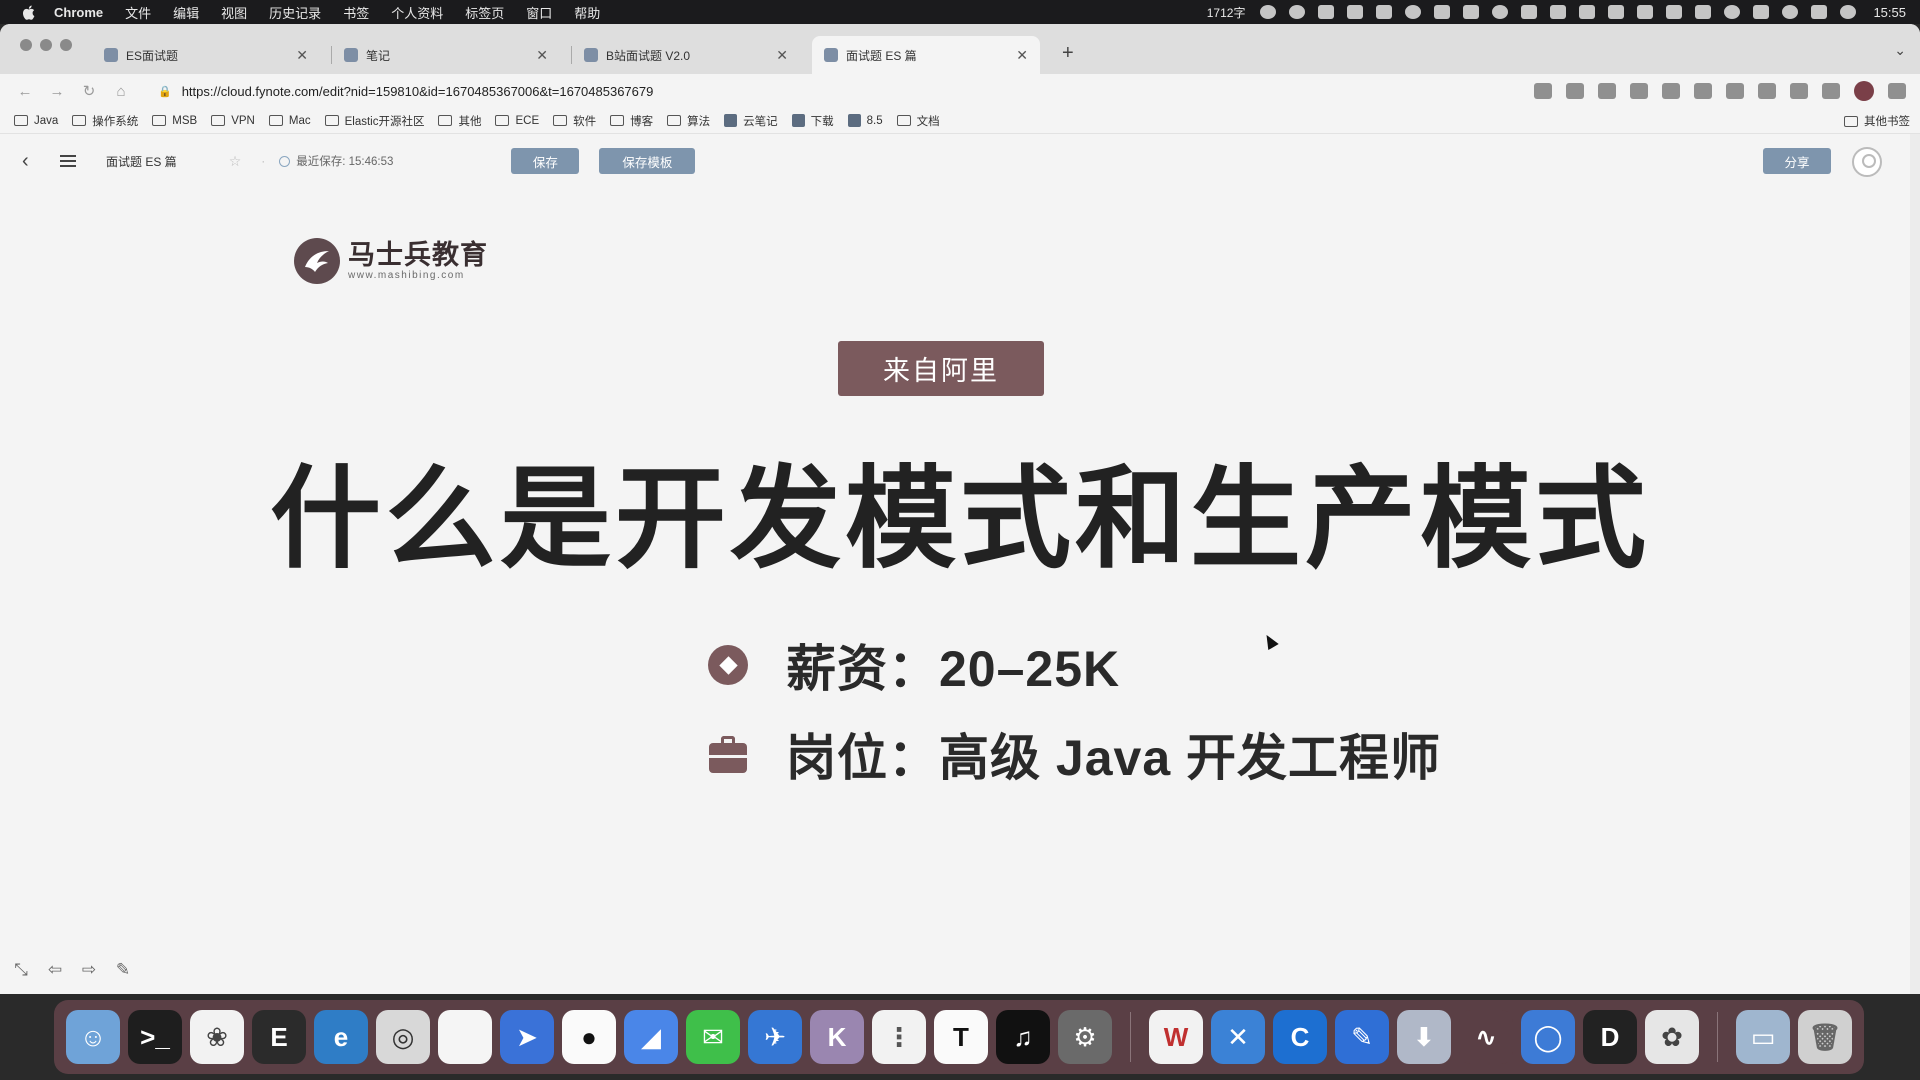  What do you see at coordinates (57, 91) in the screenshot?
I see `forward-button: →` at bounding box center [57, 91].